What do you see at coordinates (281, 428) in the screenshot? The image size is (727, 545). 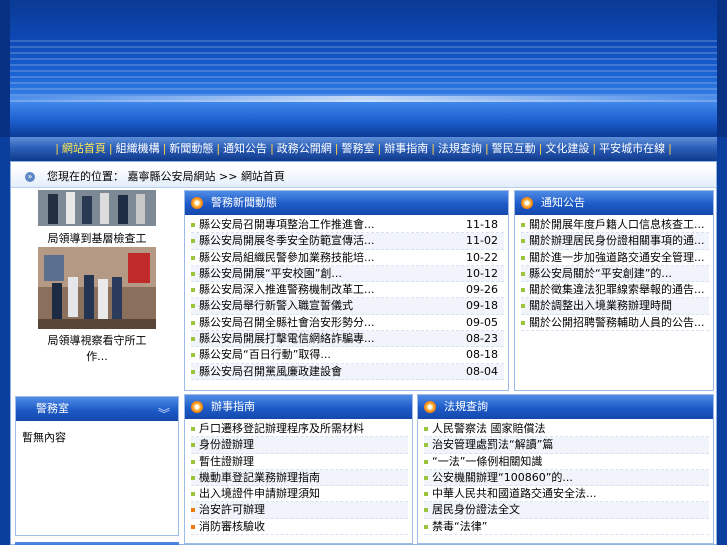 I see `list-item-title: 戶口遷移登記辦理程序及所需材料` at bounding box center [281, 428].